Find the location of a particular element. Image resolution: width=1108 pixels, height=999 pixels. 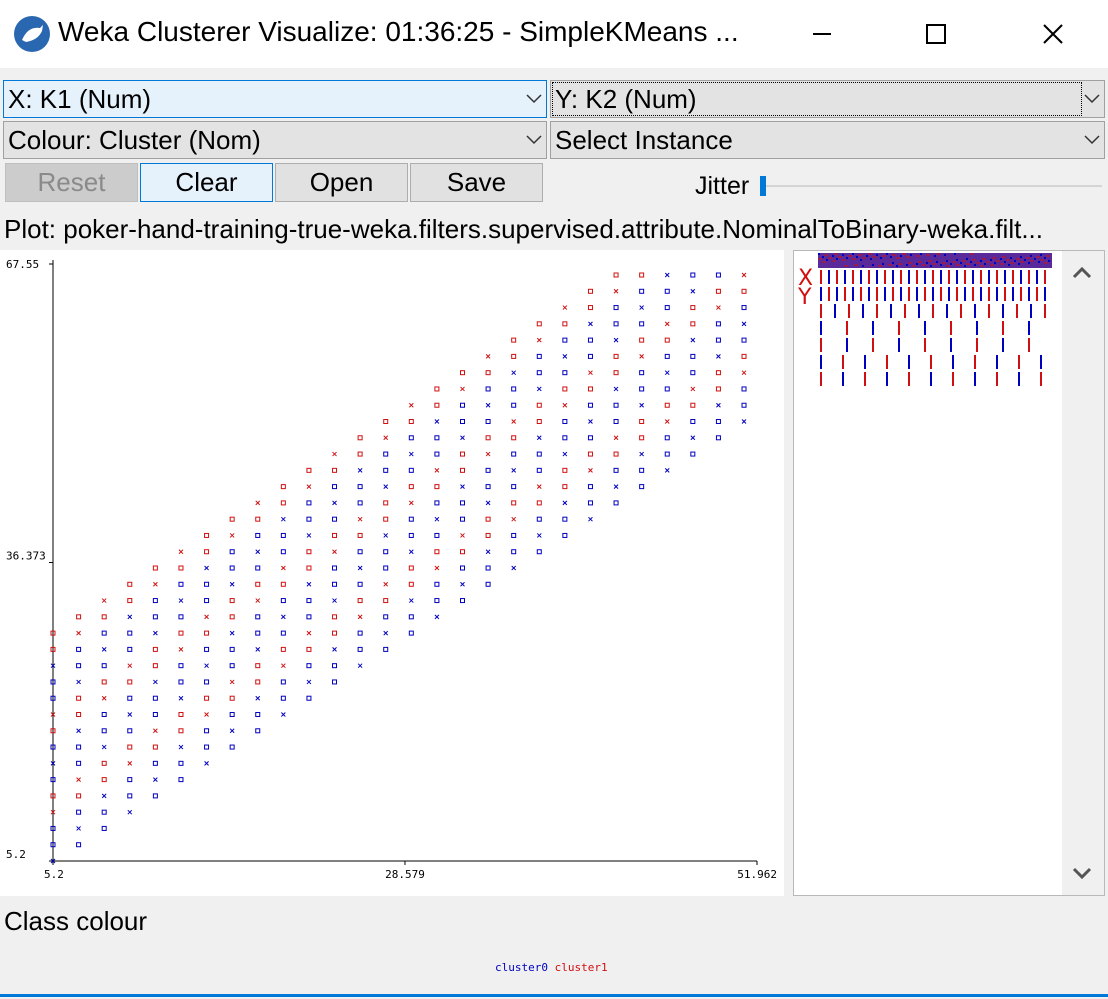

reset-button: Reset is located at coordinates (71, 182).